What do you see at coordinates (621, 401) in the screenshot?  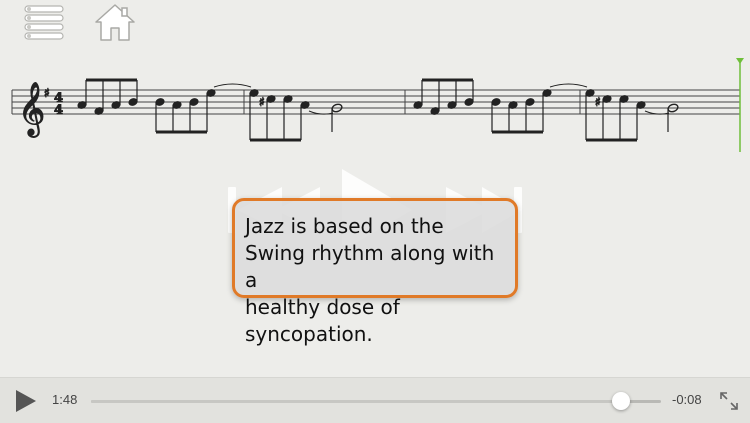 I see `slider-thumb` at bounding box center [621, 401].